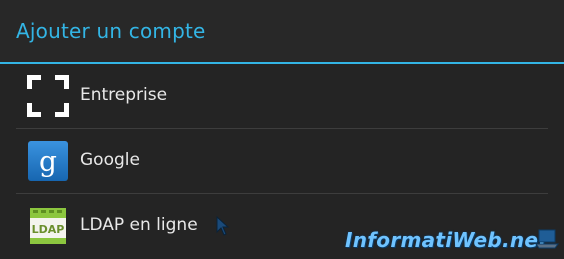 Image resolution: width=564 pixels, height=259 pixels. Describe the element at coordinates (139, 225) in the screenshot. I see `account-item-label: LDAP en ligne` at that location.